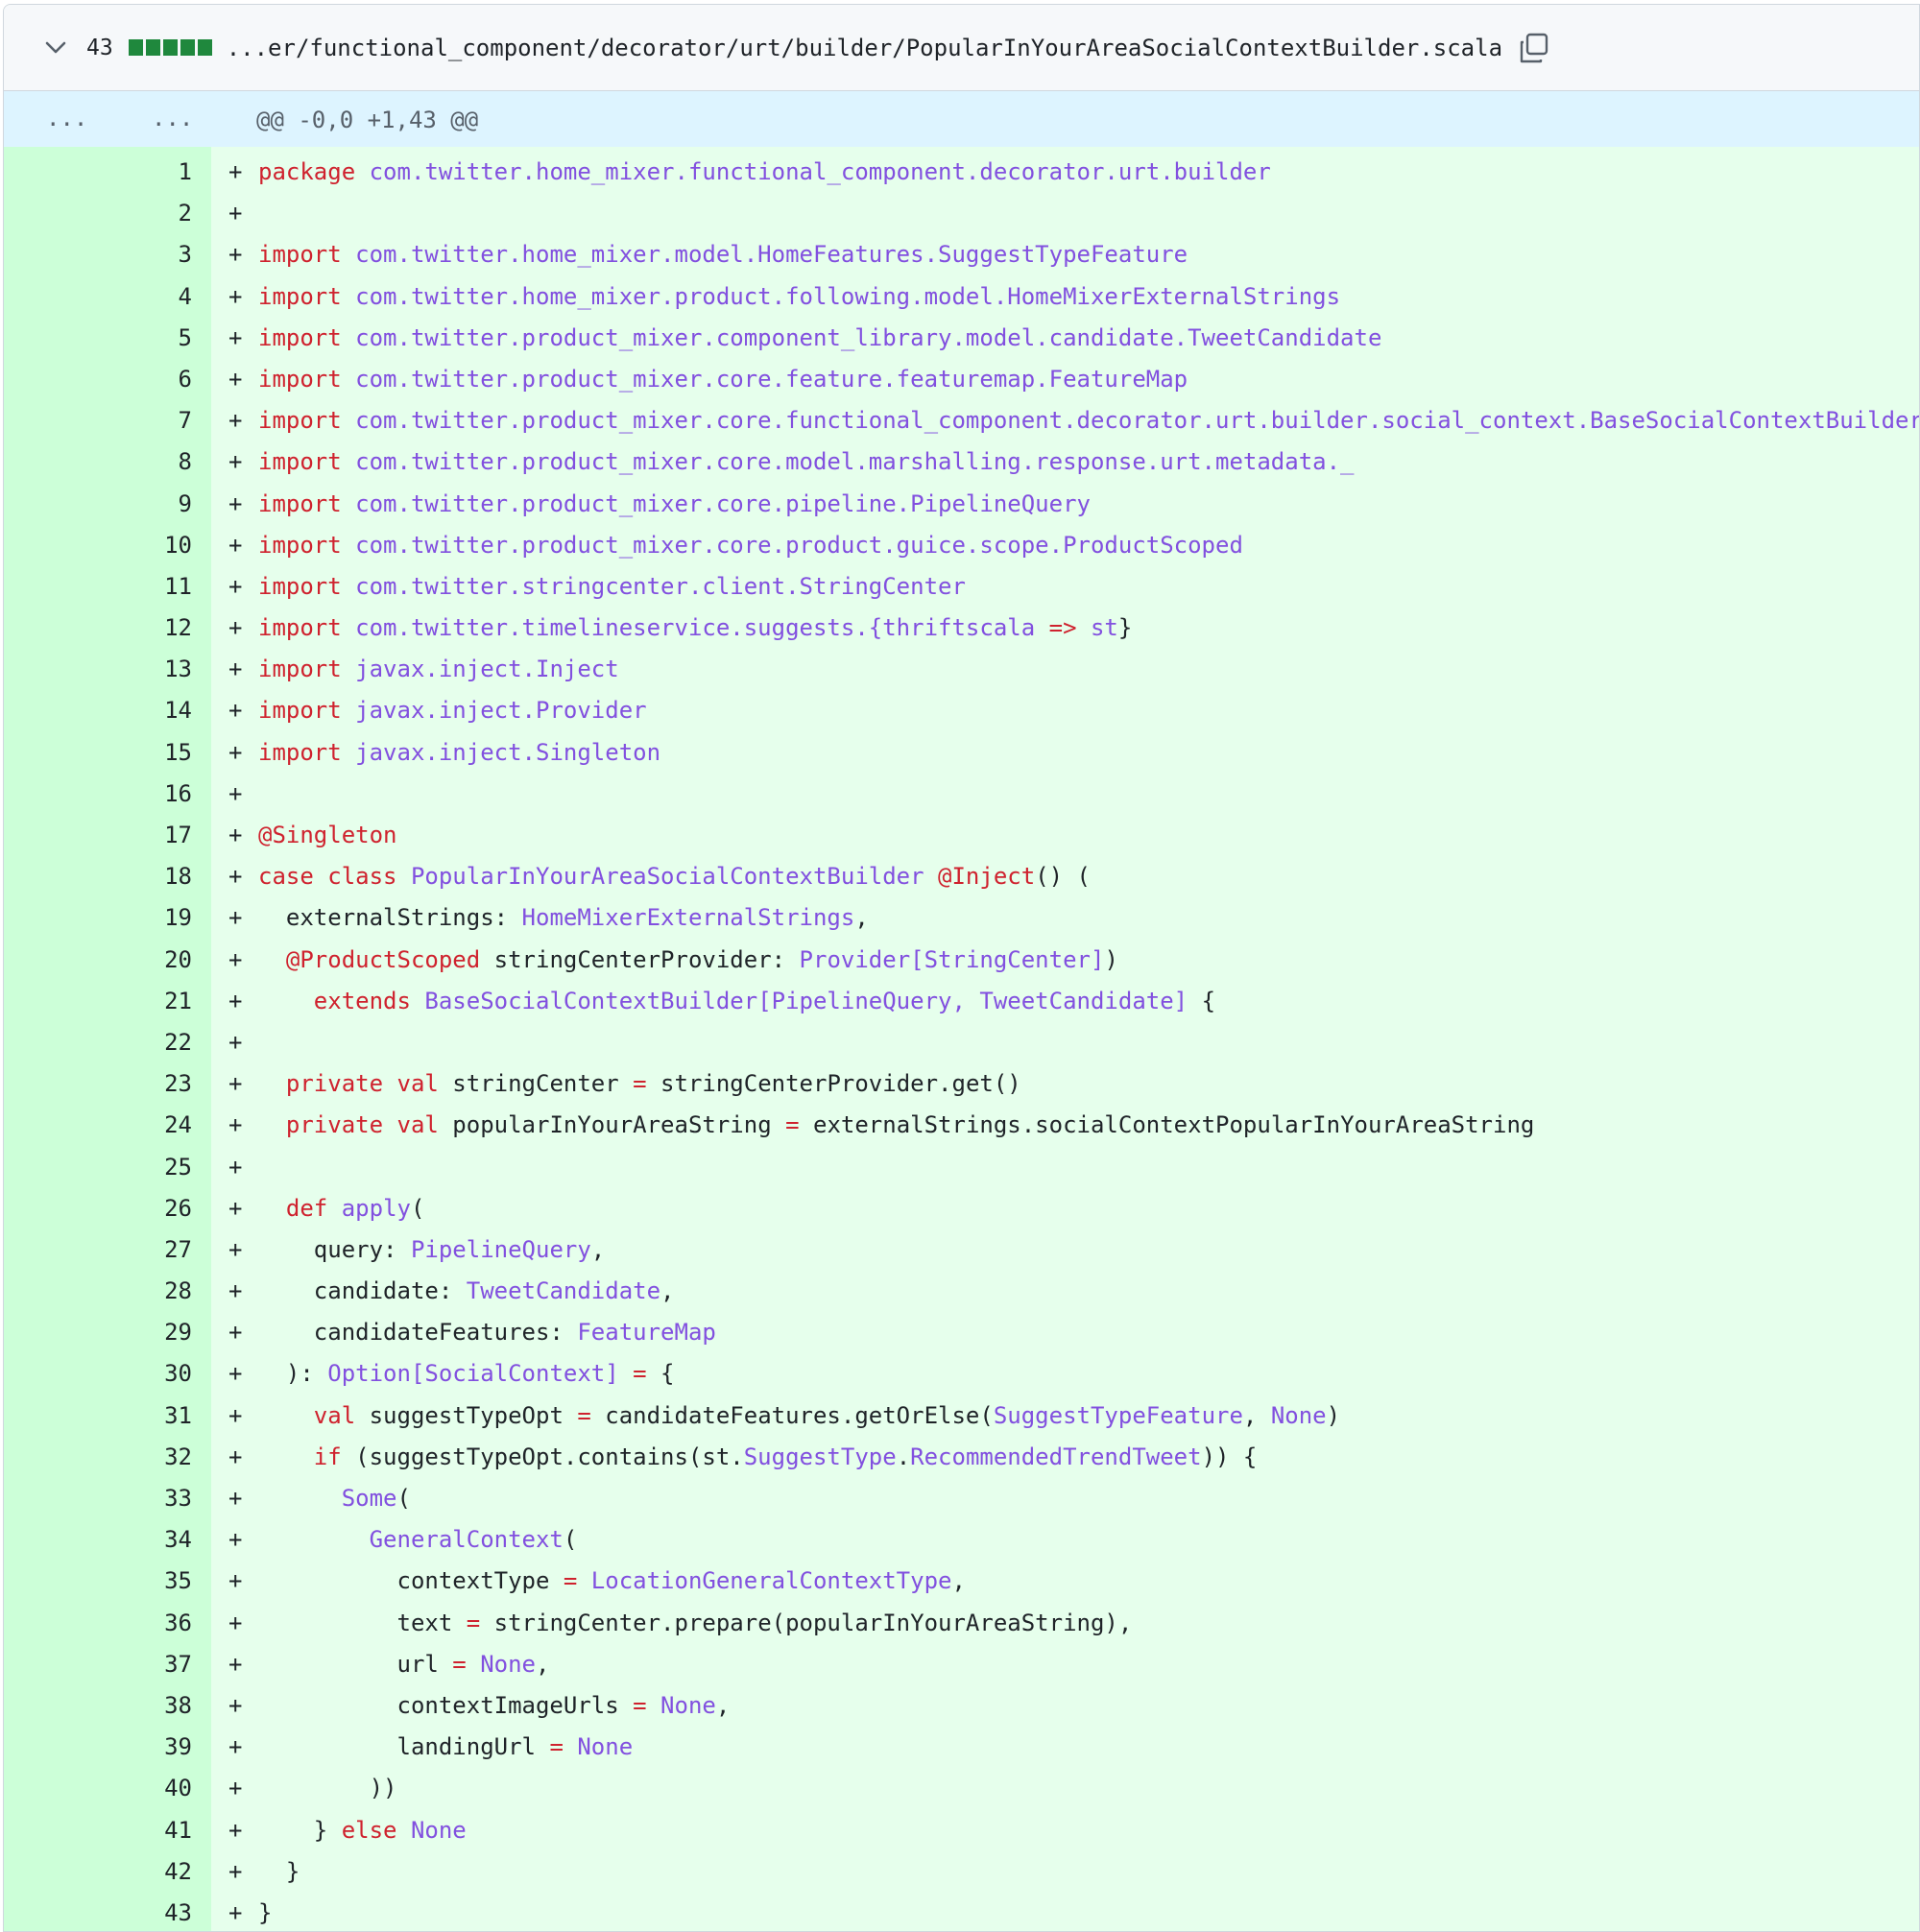 The image size is (1920, 1932). Describe the element at coordinates (98, 794) in the screenshot. I see `line-number: 16` at that location.